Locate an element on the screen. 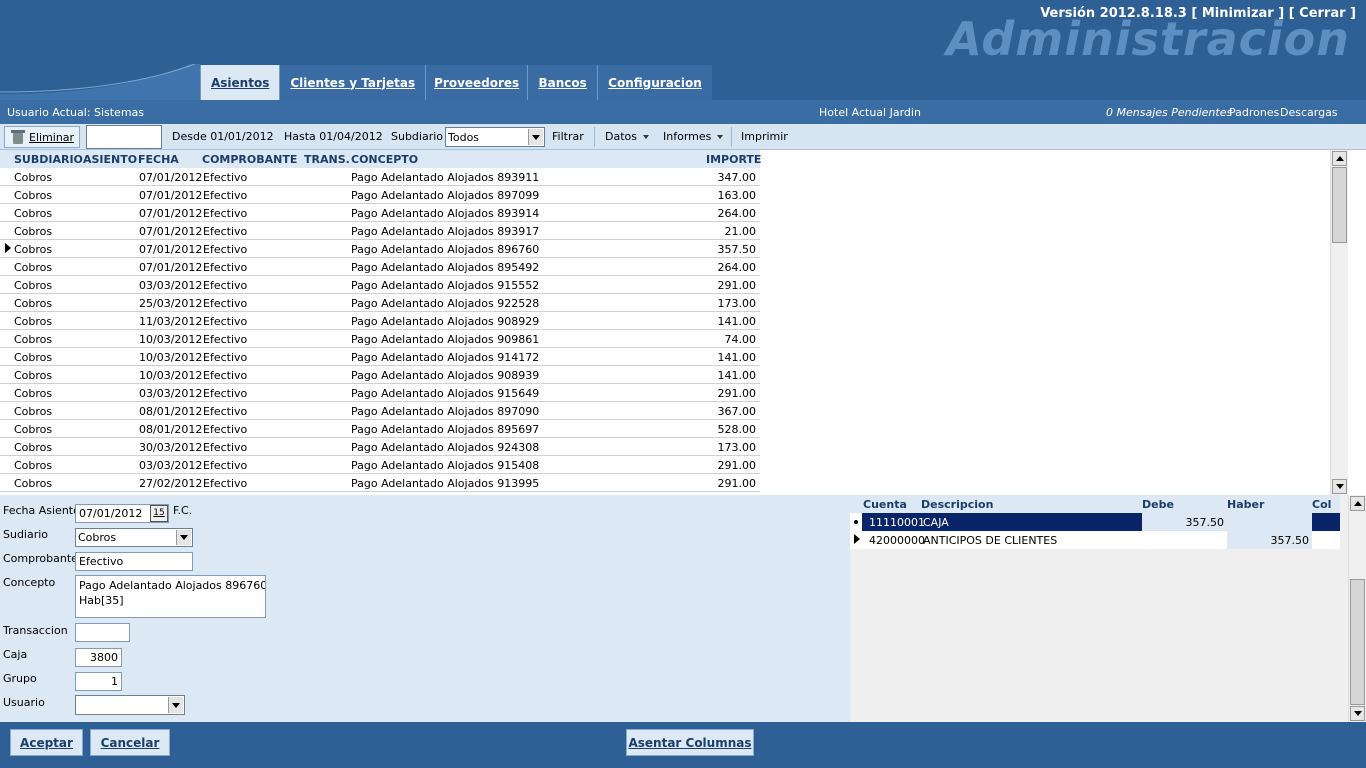 Image resolution: width=1366 pixels, height=768 pixels. col-trans: TRANS. is located at coordinates (327, 159).